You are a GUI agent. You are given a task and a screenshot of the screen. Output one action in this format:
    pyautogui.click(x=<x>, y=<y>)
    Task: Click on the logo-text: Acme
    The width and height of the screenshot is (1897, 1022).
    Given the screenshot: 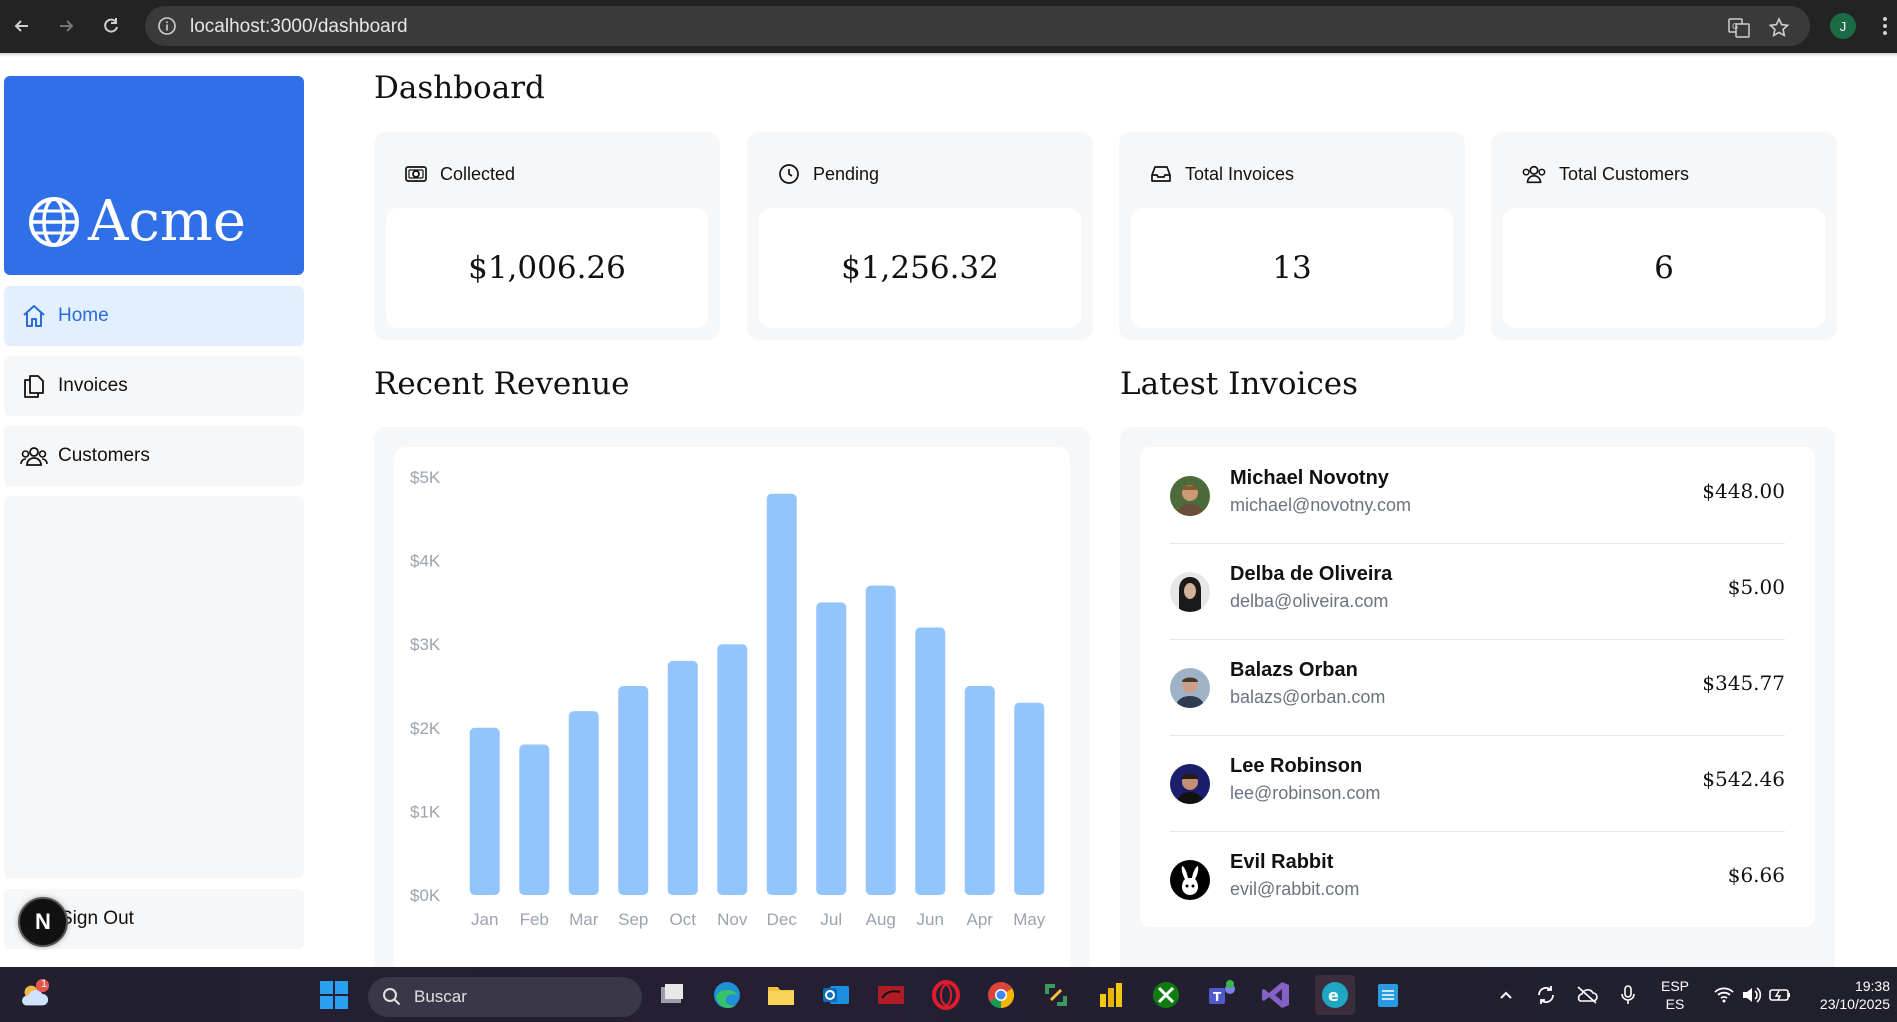 What is the action you would take?
    pyautogui.click(x=167, y=221)
    